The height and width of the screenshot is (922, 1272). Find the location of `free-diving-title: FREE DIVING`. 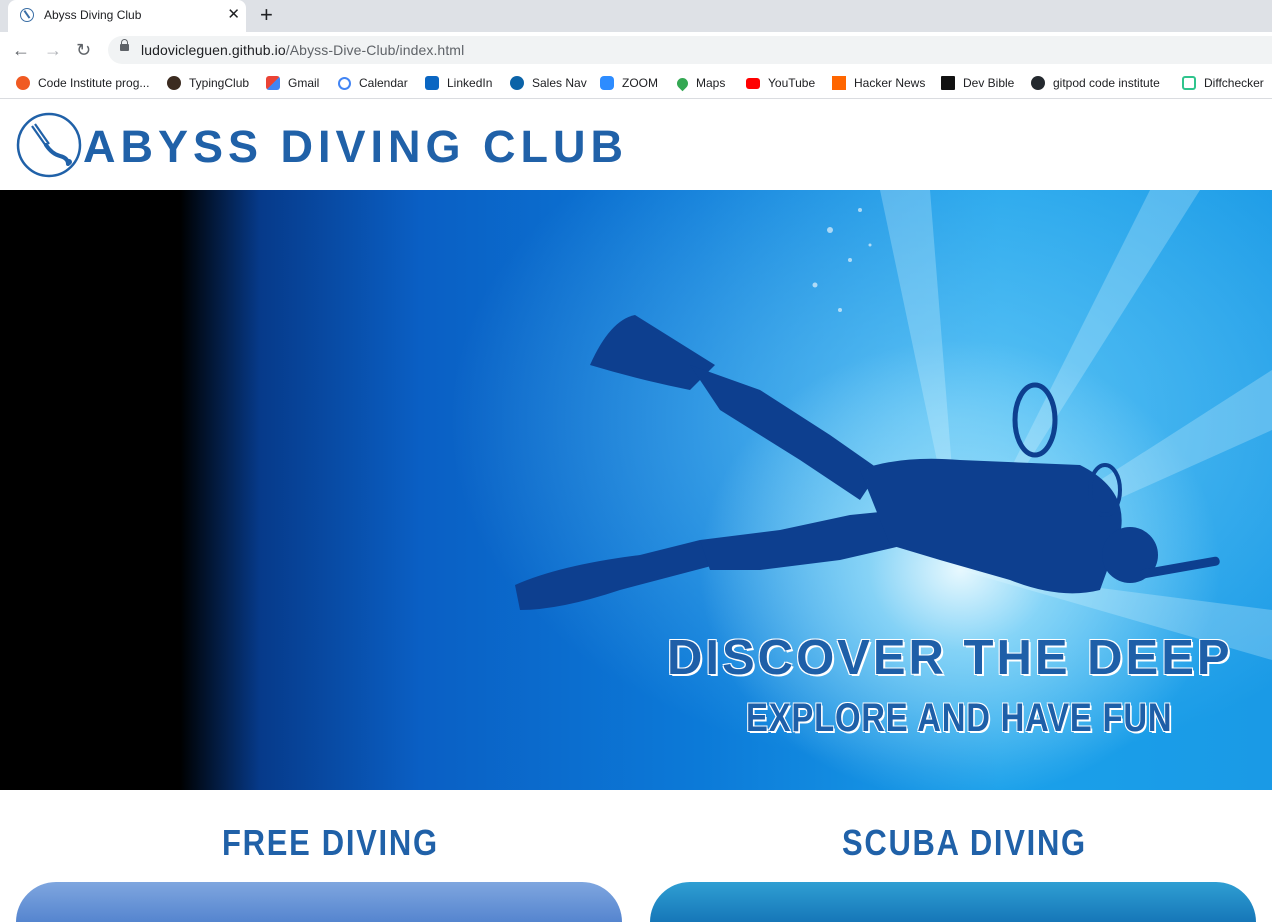

free-diving-title: FREE DIVING is located at coordinates (330, 842).